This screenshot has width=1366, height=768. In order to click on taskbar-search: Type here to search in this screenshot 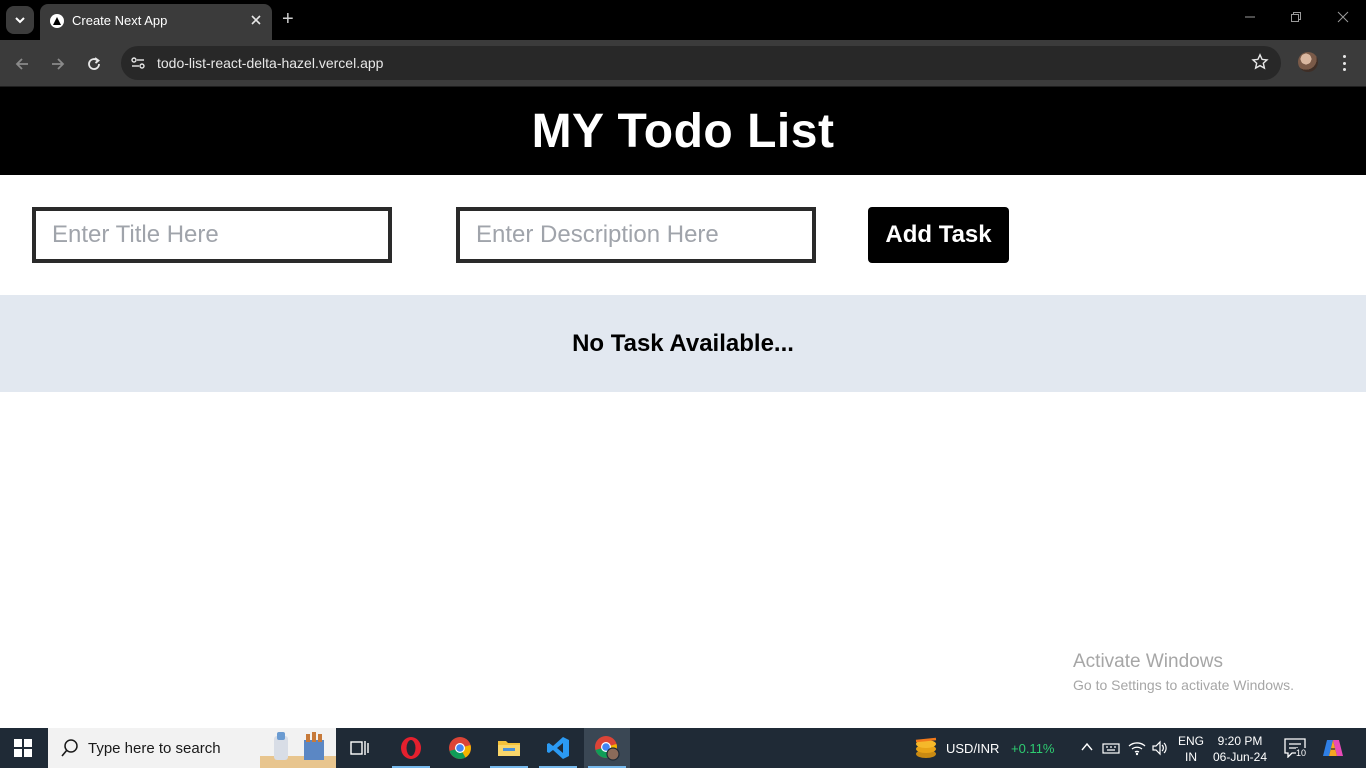, I will do `click(192, 748)`.